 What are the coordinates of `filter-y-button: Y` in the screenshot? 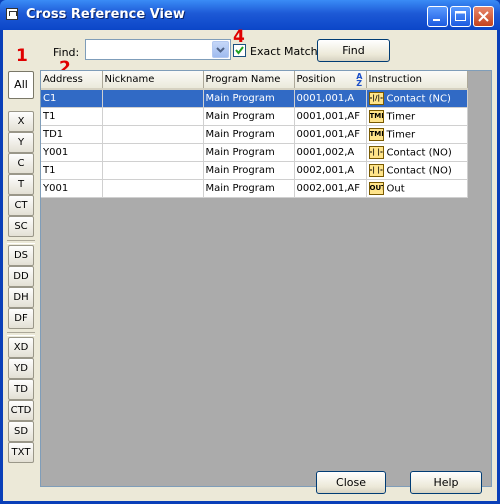 It's located at (21, 142).